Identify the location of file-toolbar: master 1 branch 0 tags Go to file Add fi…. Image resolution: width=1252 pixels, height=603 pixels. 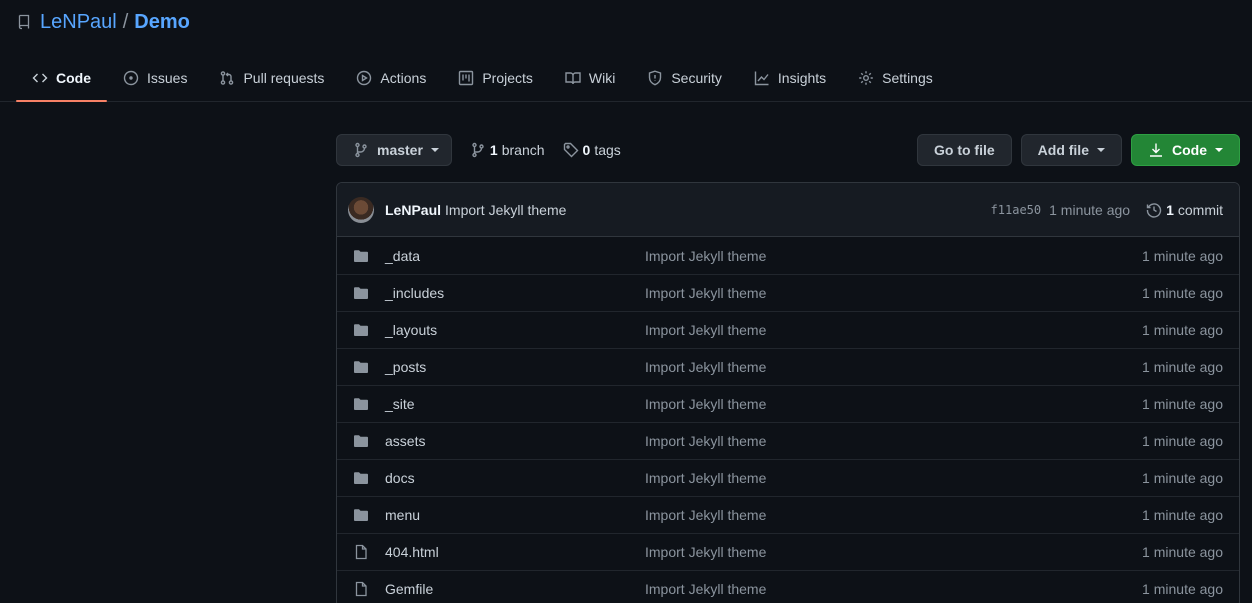
(788, 150).